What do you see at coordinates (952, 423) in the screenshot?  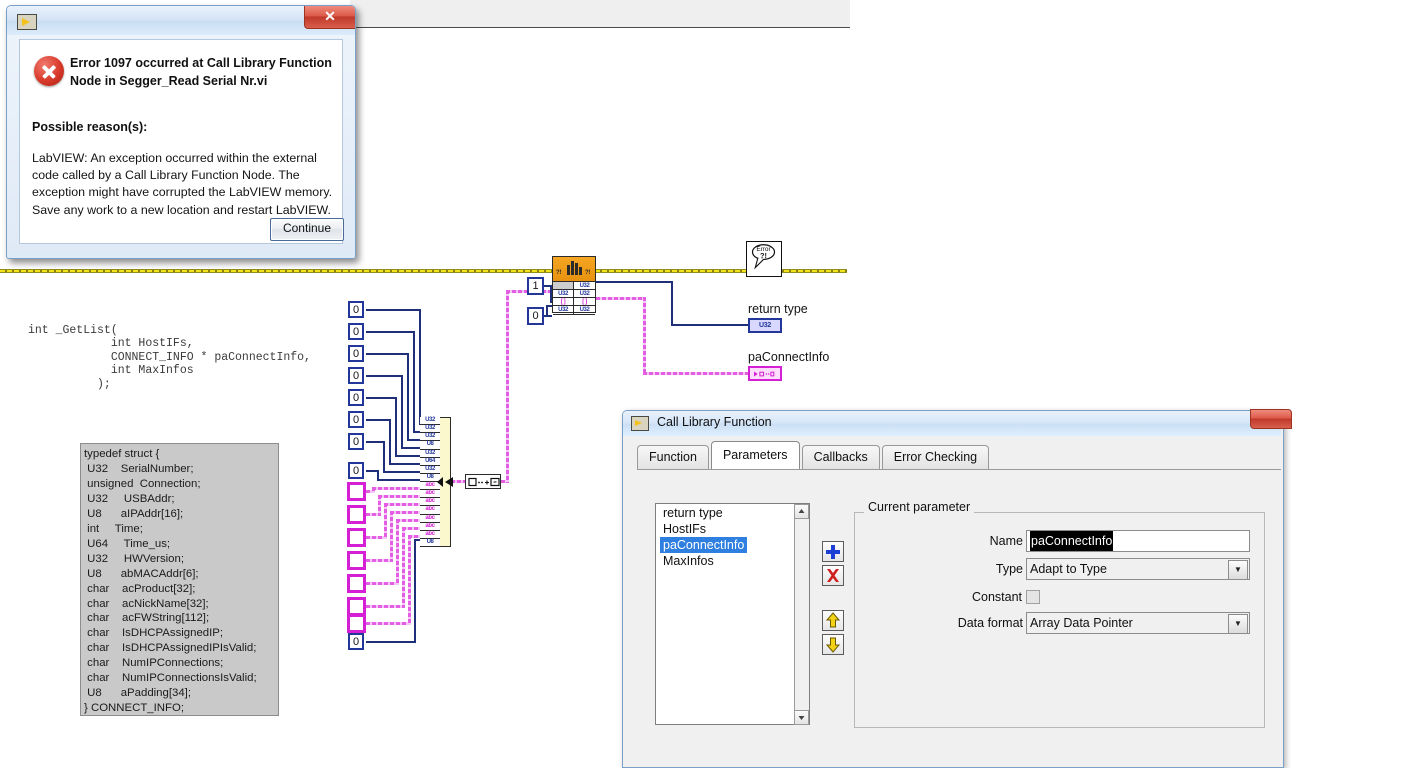 I see `clf-dialog-titlebar: Call Library Function` at bounding box center [952, 423].